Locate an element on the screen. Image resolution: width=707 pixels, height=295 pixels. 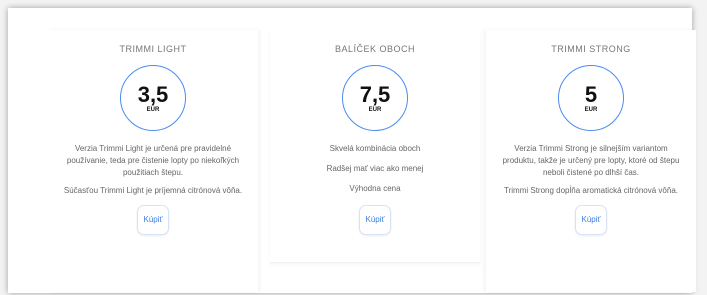
price-circle: 7,5 EUR is located at coordinates (375, 98).